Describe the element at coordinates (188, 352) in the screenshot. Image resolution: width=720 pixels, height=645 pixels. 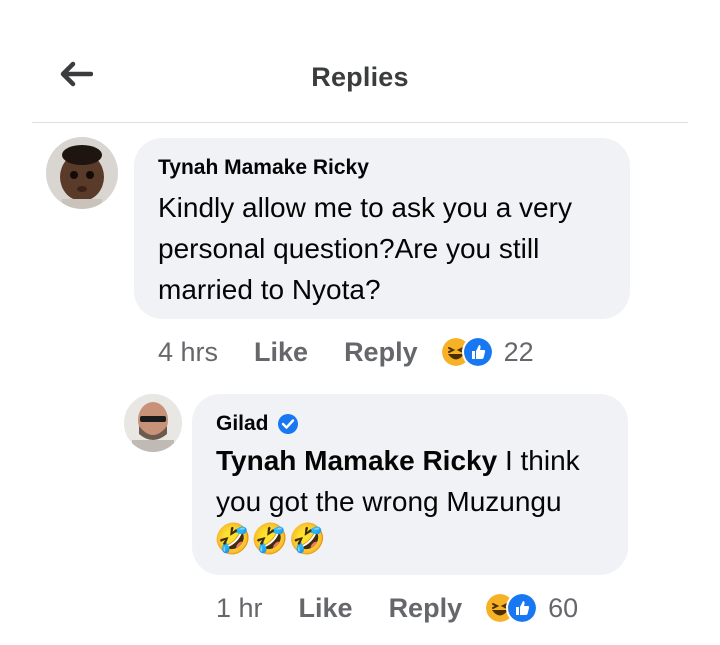
I see `comment-timestamp: 4 hrs` at that location.